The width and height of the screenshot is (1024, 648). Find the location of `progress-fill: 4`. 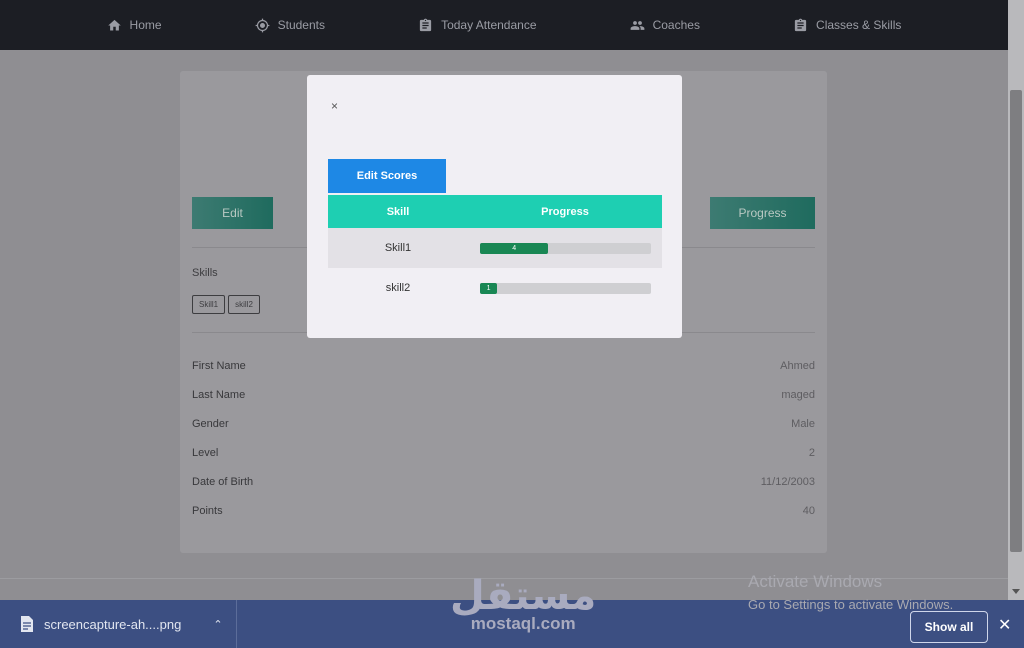

progress-fill: 4 is located at coordinates (514, 248).